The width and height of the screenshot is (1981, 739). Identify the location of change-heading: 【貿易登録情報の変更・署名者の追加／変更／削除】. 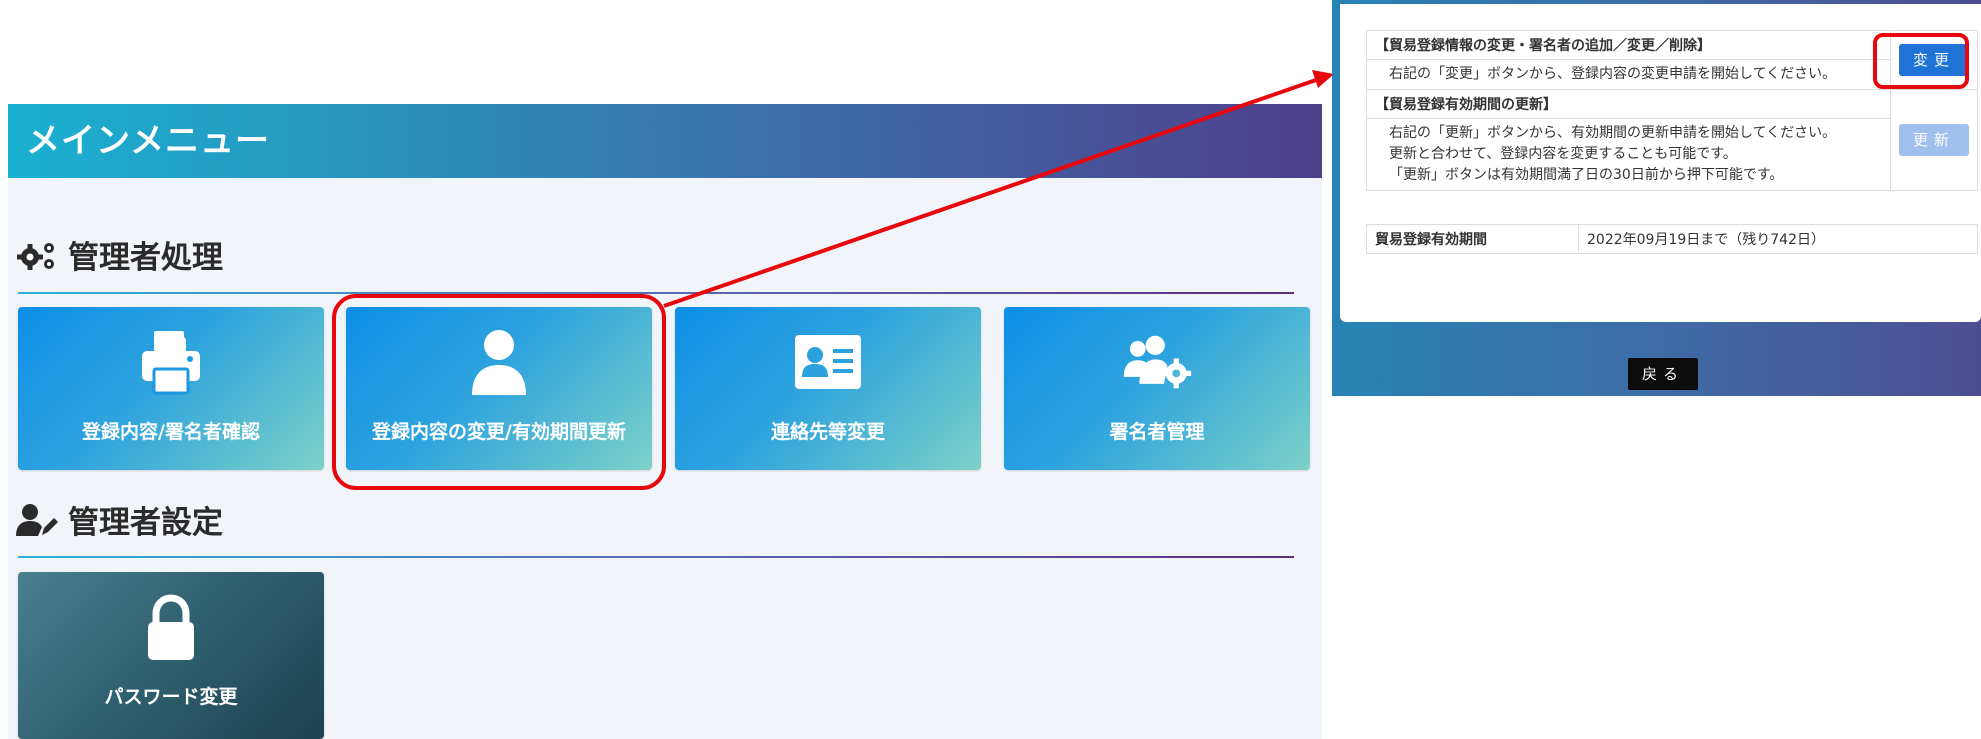
(1628, 45).